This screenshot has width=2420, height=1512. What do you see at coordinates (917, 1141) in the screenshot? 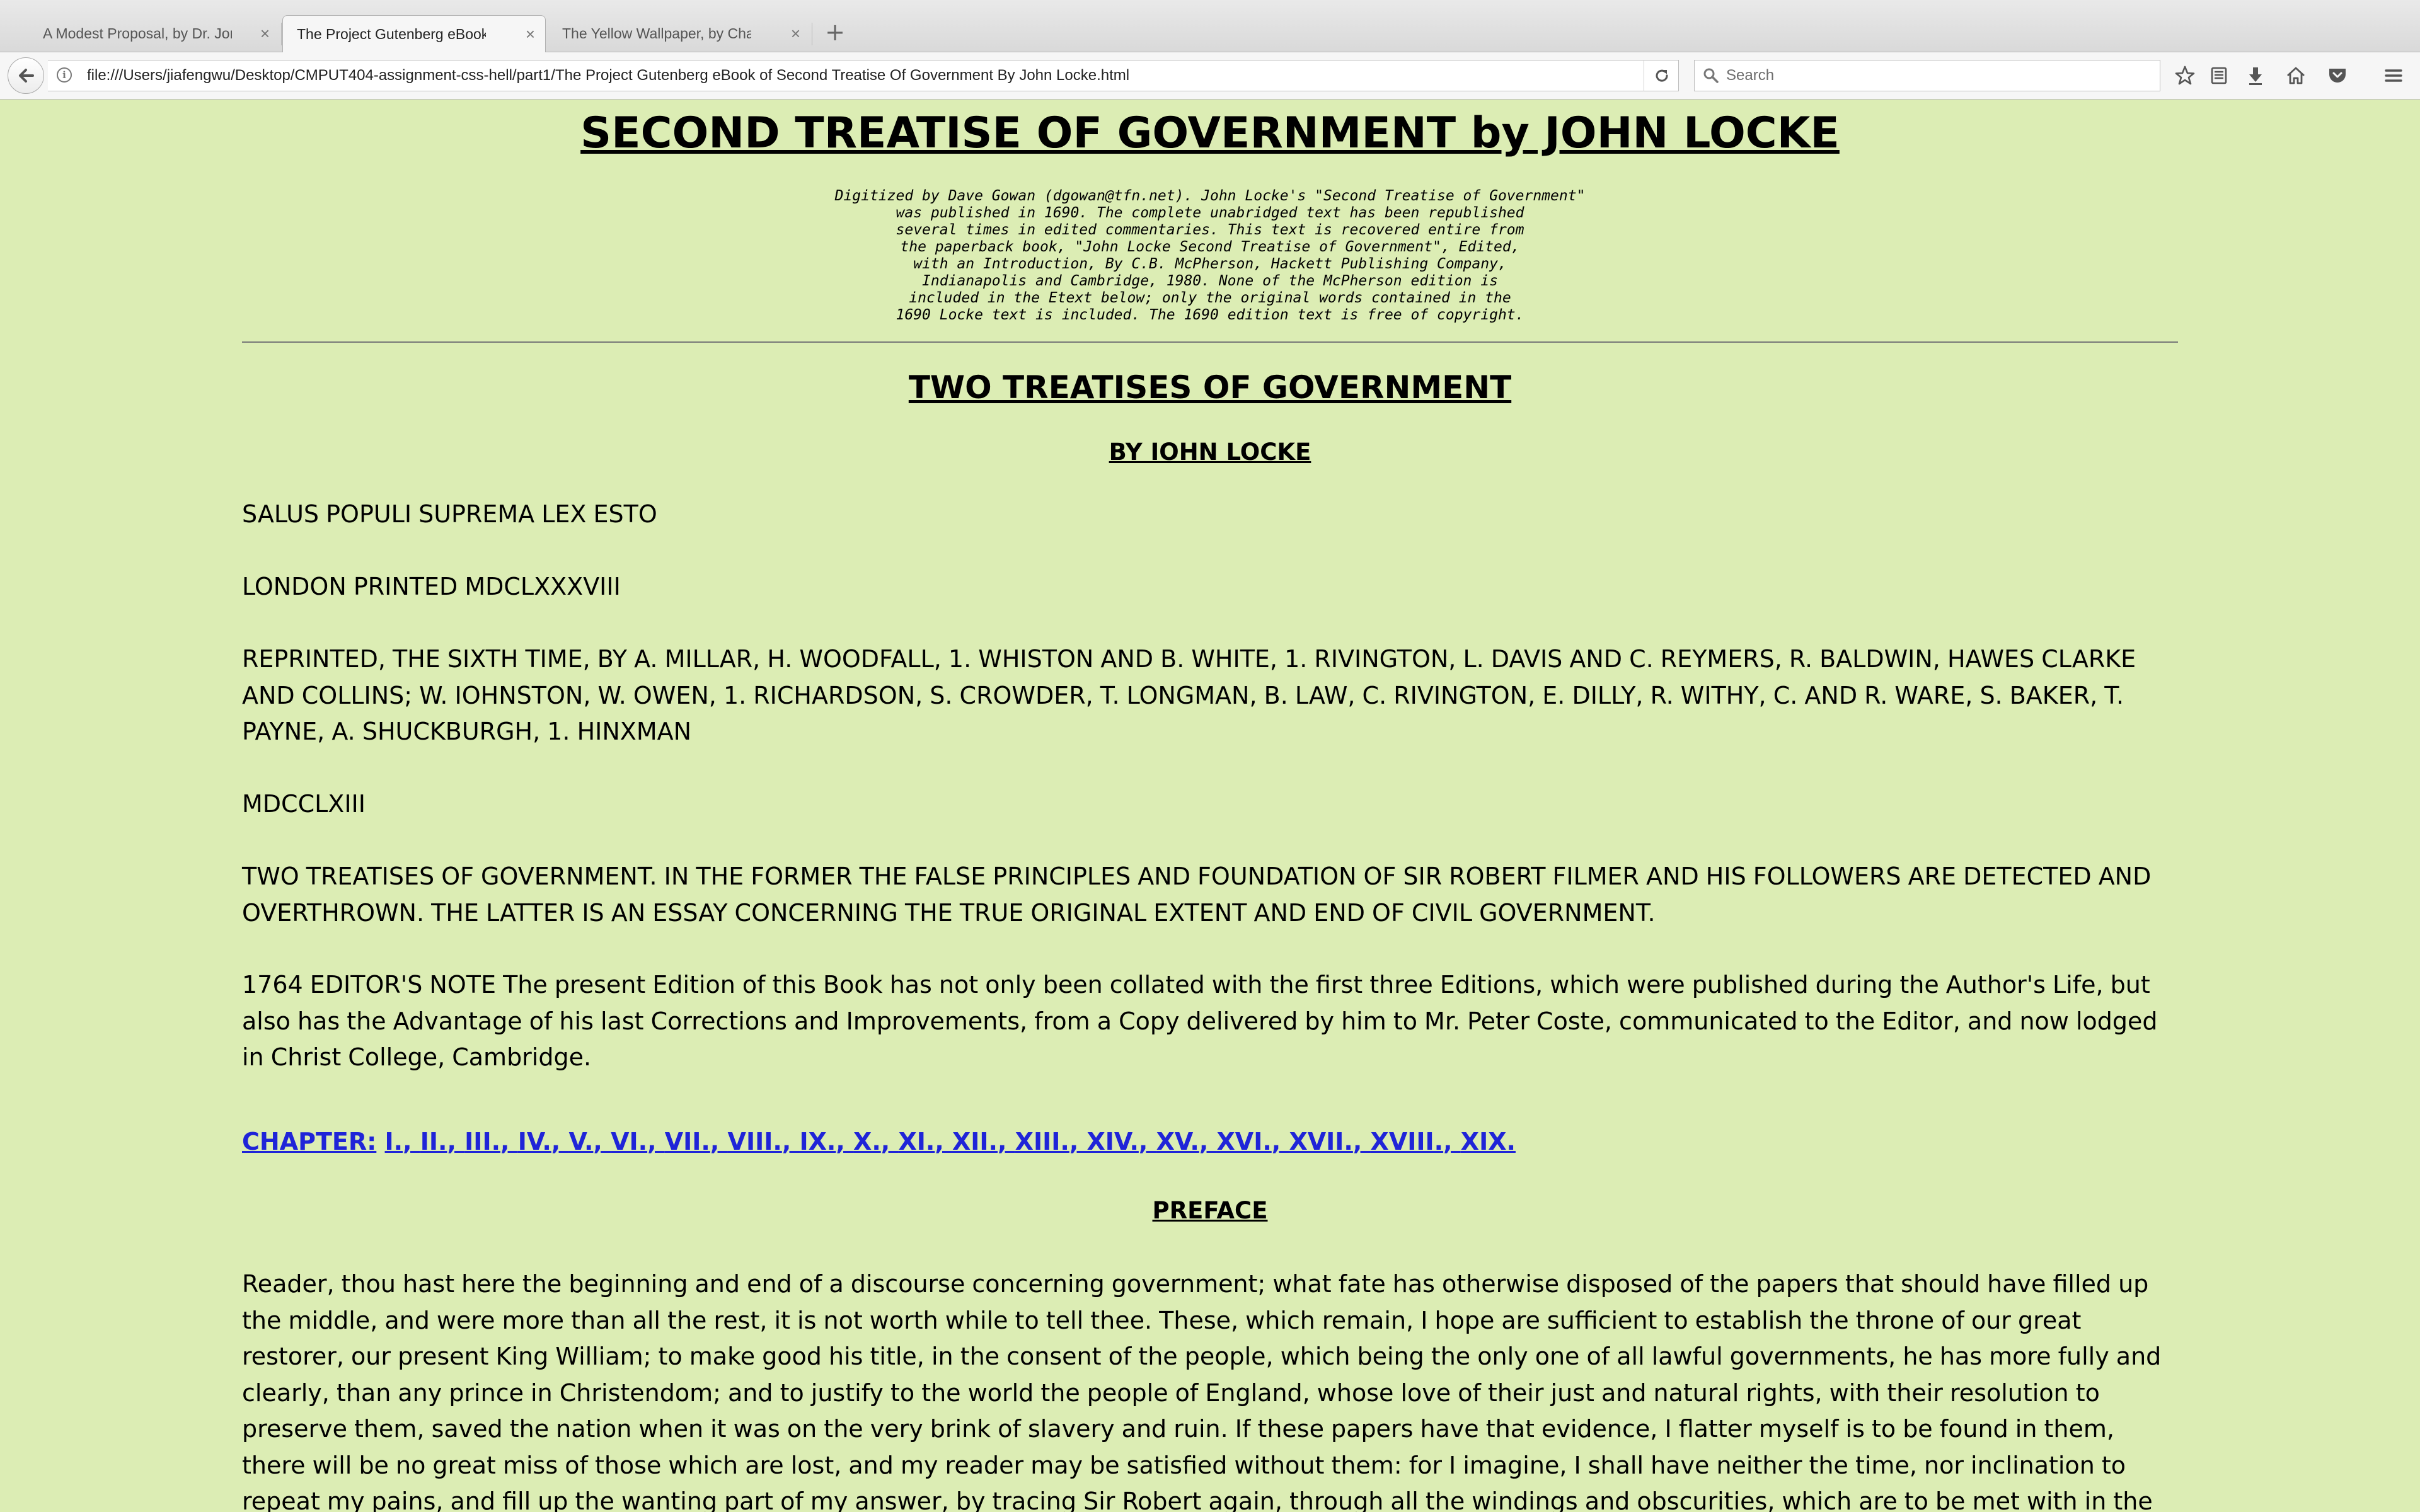
I see `chapter-link: XI.` at bounding box center [917, 1141].